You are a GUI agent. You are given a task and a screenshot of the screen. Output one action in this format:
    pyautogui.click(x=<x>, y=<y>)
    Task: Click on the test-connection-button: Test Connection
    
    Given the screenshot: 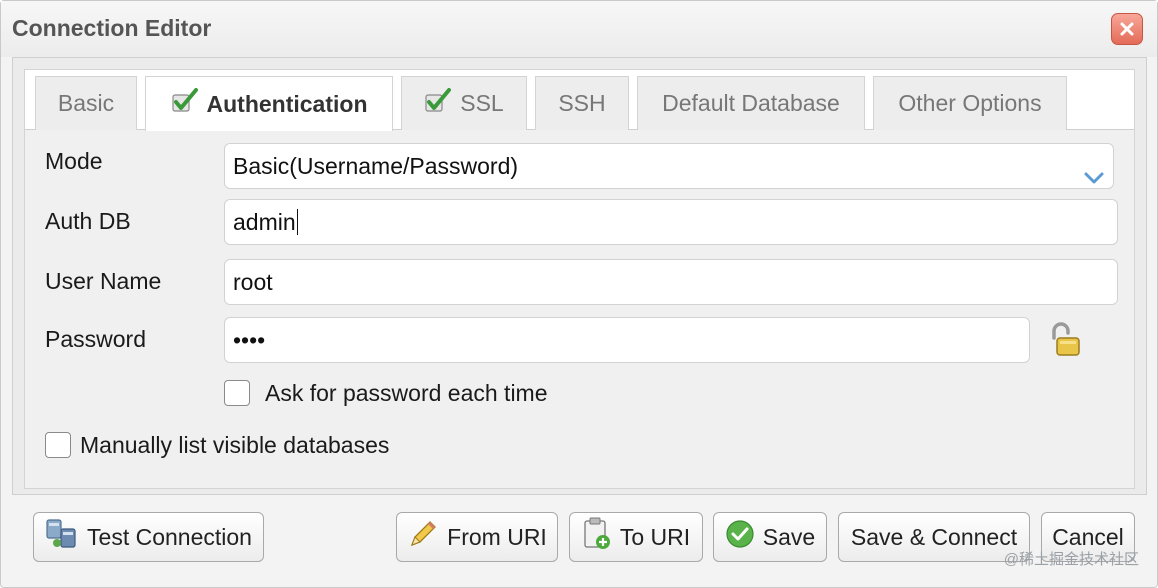 What is the action you would take?
    pyautogui.click(x=148, y=537)
    